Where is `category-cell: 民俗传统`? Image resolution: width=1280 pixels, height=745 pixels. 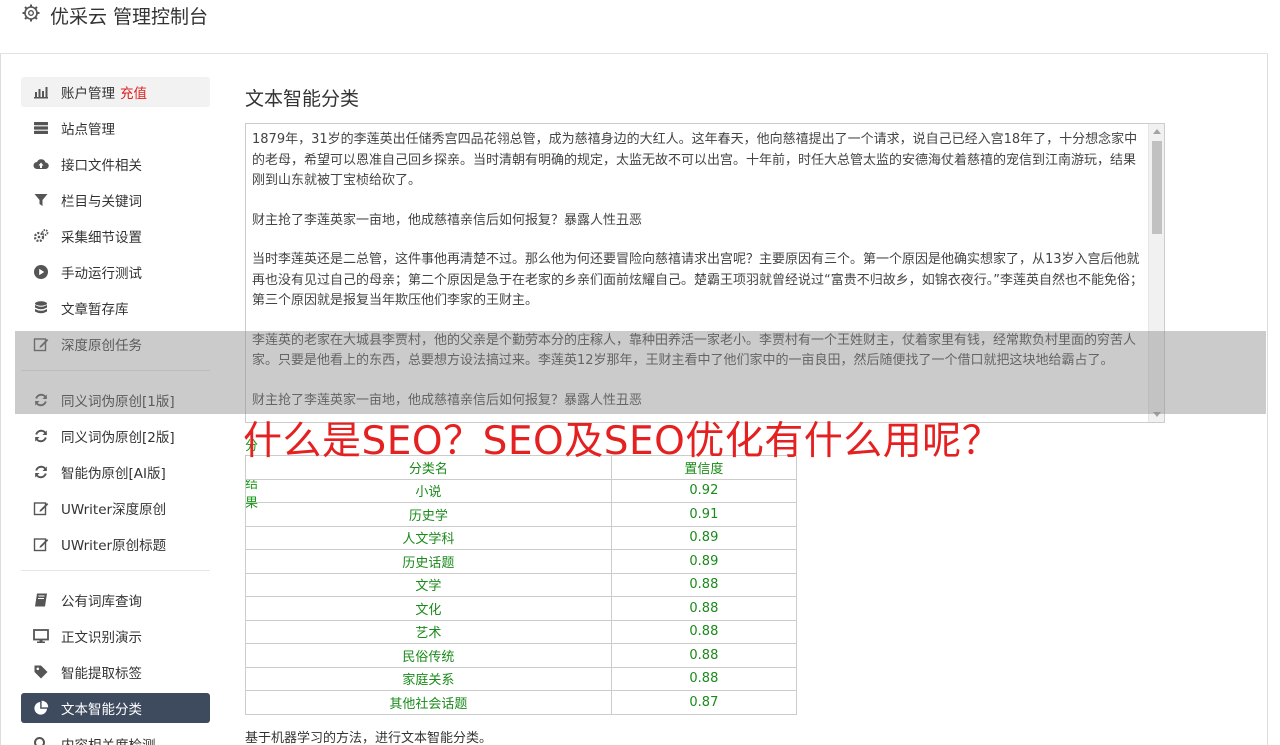
category-cell: 民俗传统 is located at coordinates (428, 655).